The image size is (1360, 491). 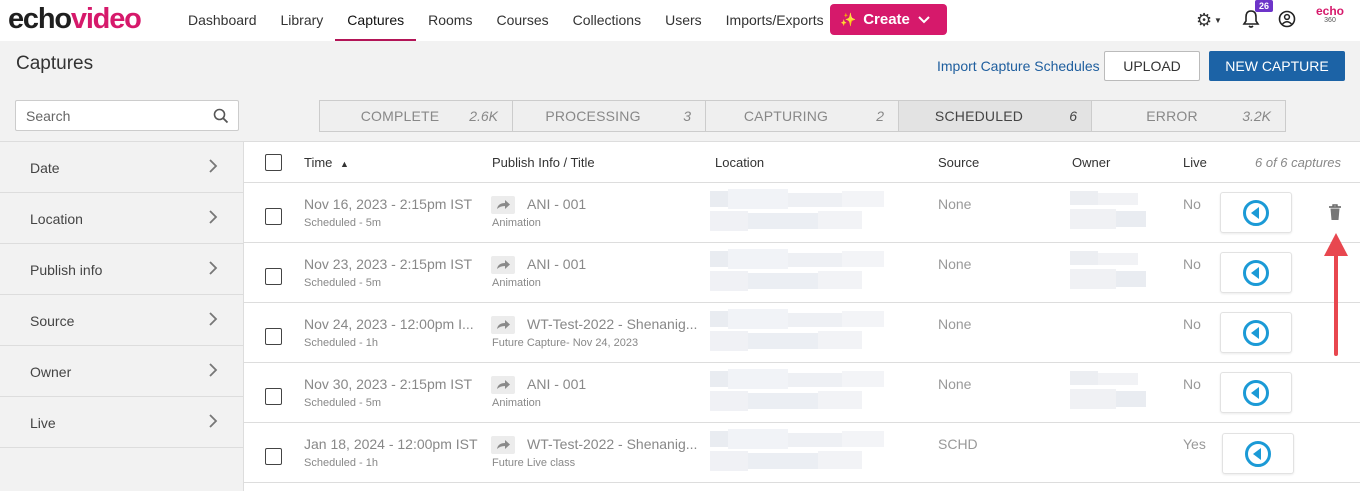 I want to click on capture-duration: Scheduled - 1h, so click(x=341, y=463).